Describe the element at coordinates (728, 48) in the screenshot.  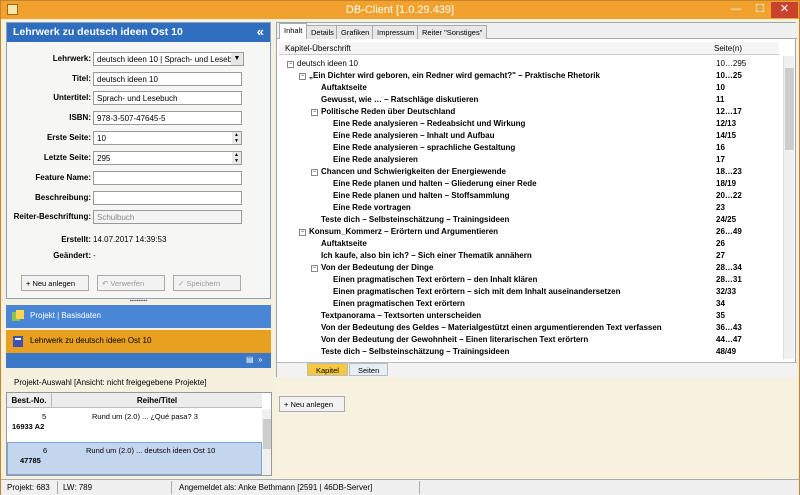
I see `column-header-pages: Seite(n)` at that location.